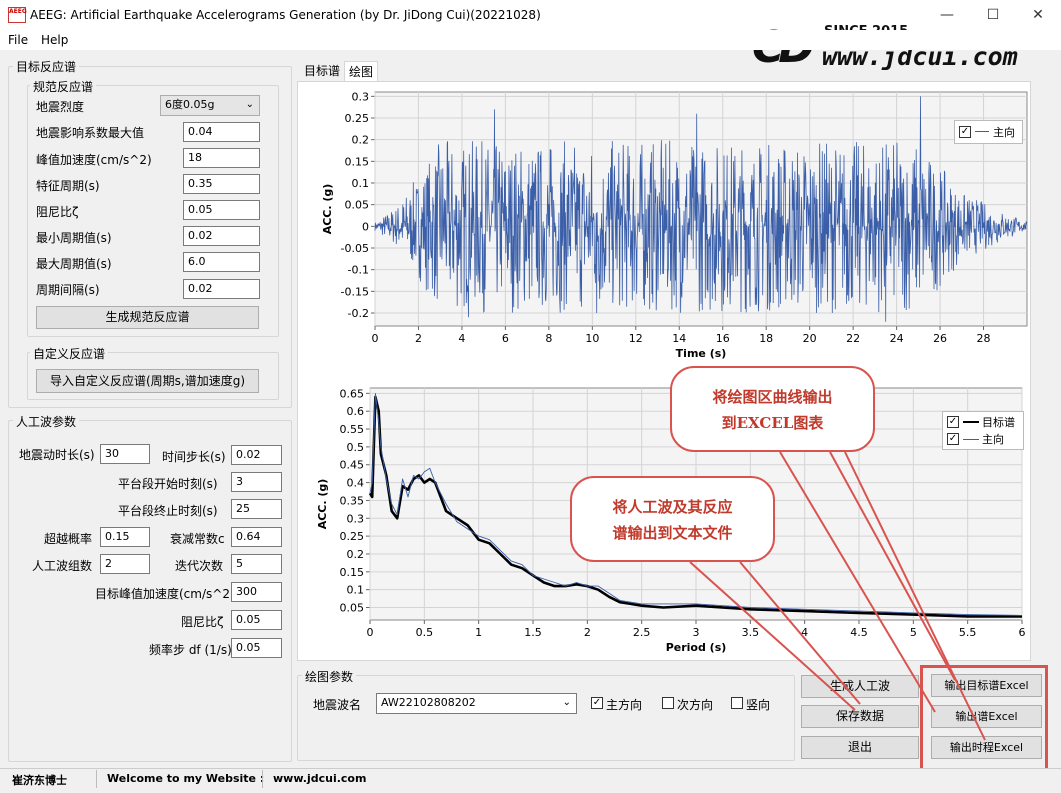 This screenshot has width=1061, height=793. What do you see at coordinates (772, 423) in the screenshot?
I see `callout-excel-line2: 到EXCEL图表` at bounding box center [772, 423].